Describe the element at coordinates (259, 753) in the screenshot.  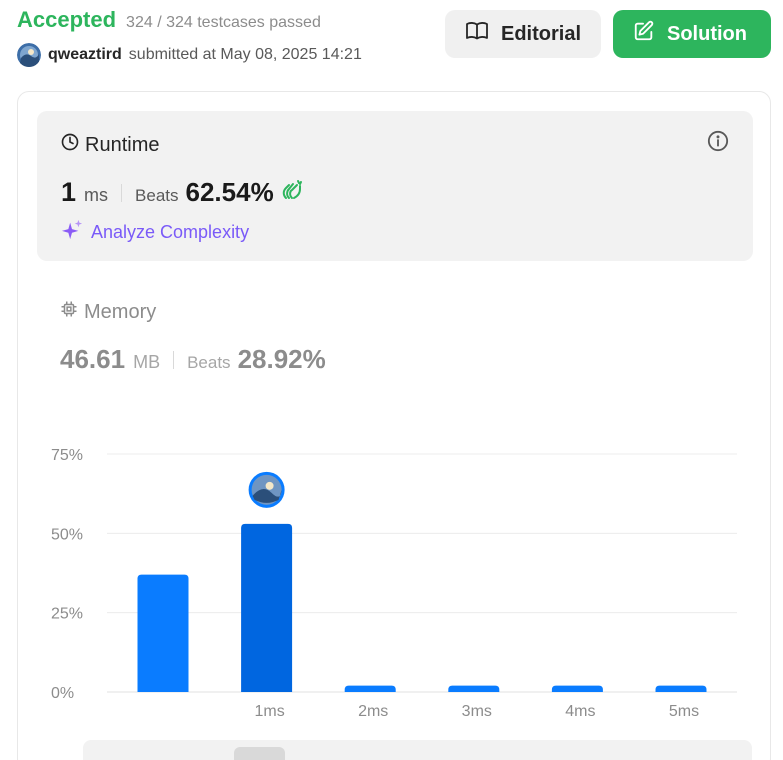
I see `scrollbar-thumb` at that location.